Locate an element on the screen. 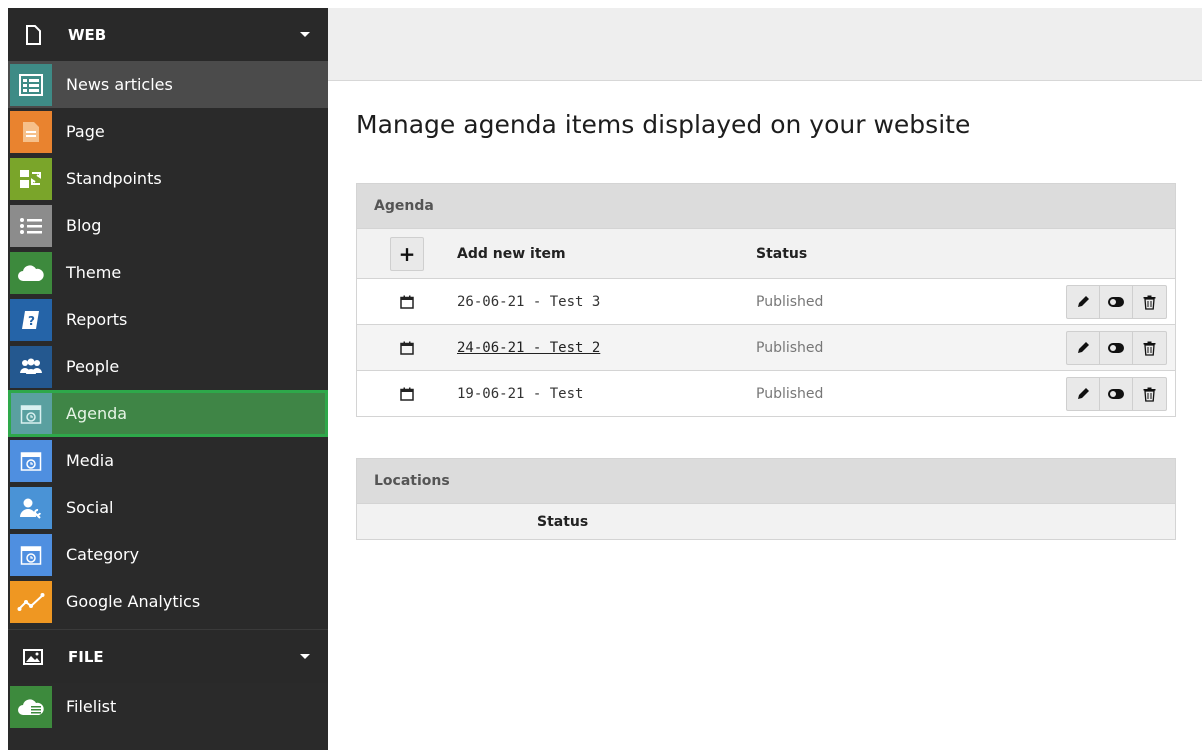 This screenshot has width=1202, height=750. sidebar-item-google-analytics: Google Analytics is located at coordinates (168, 601).